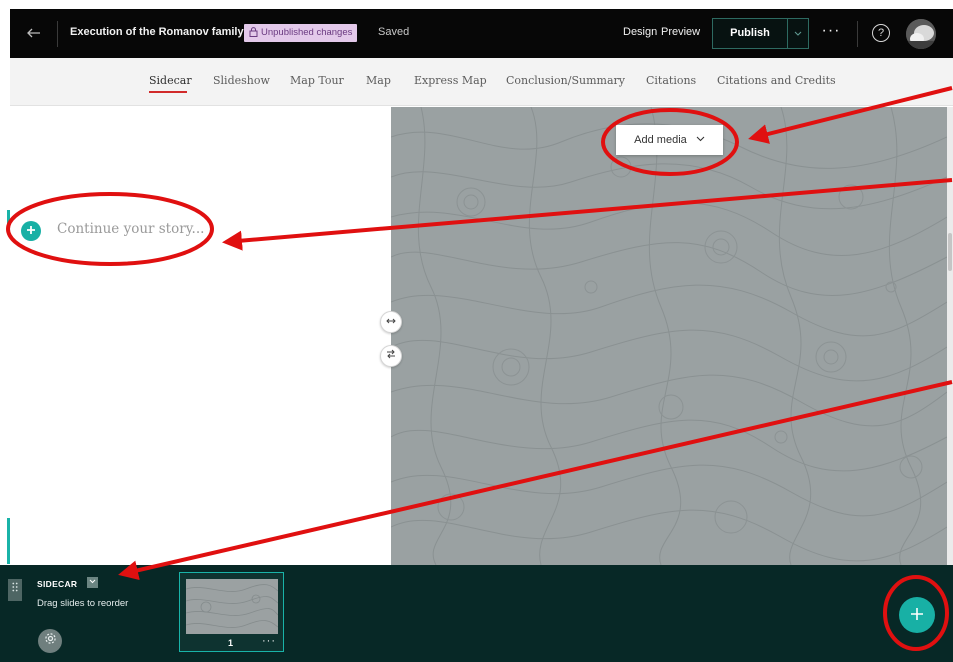  I want to click on swap-icon, so click(391, 354).